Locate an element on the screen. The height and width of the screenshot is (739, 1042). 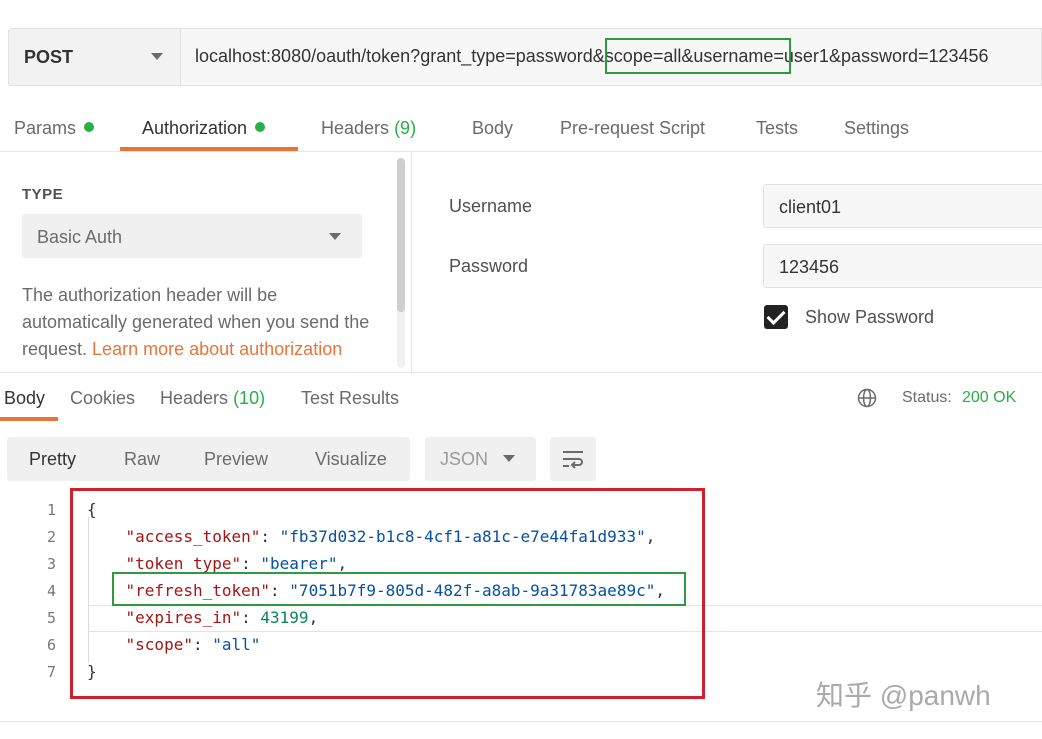
response-tab-test-results: Test Results is located at coordinates (350, 398).